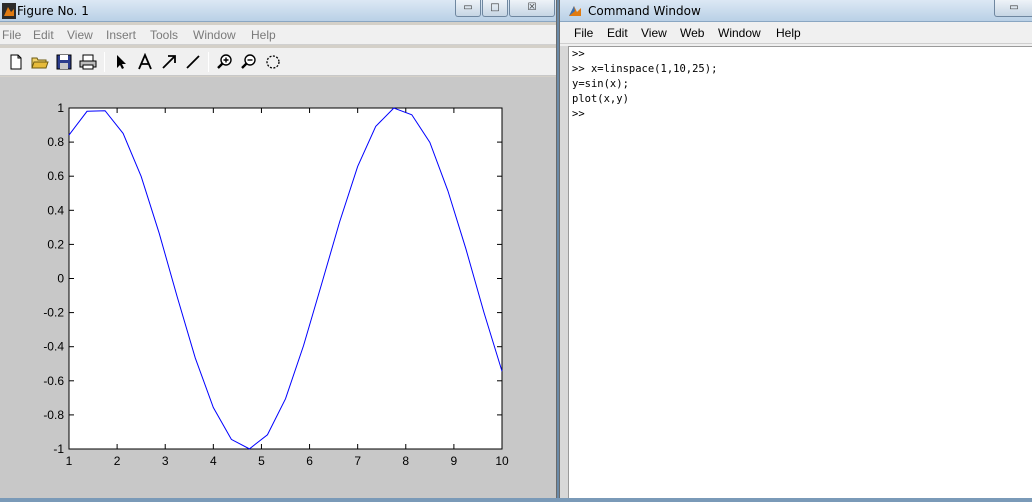 This screenshot has height=502, width=1032. What do you see at coordinates (796, 11) in the screenshot?
I see `command-titlebar: Command Window ▭` at bounding box center [796, 11].